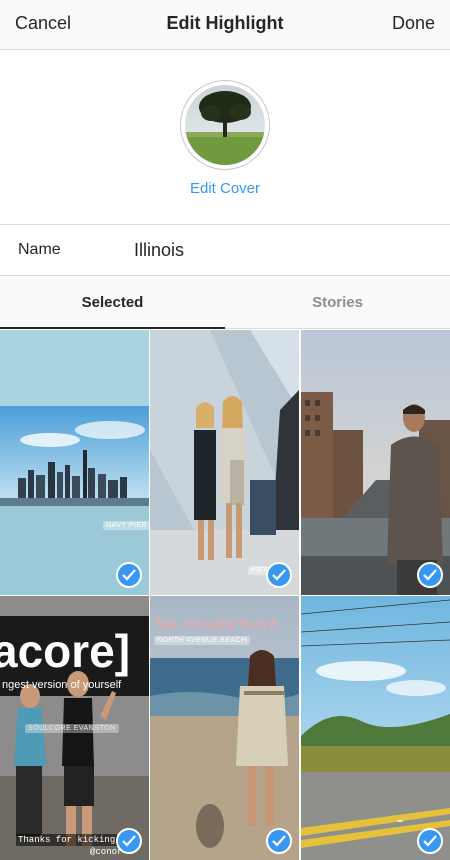  I want to click on tab-selected: Selected, so click(112, 303).